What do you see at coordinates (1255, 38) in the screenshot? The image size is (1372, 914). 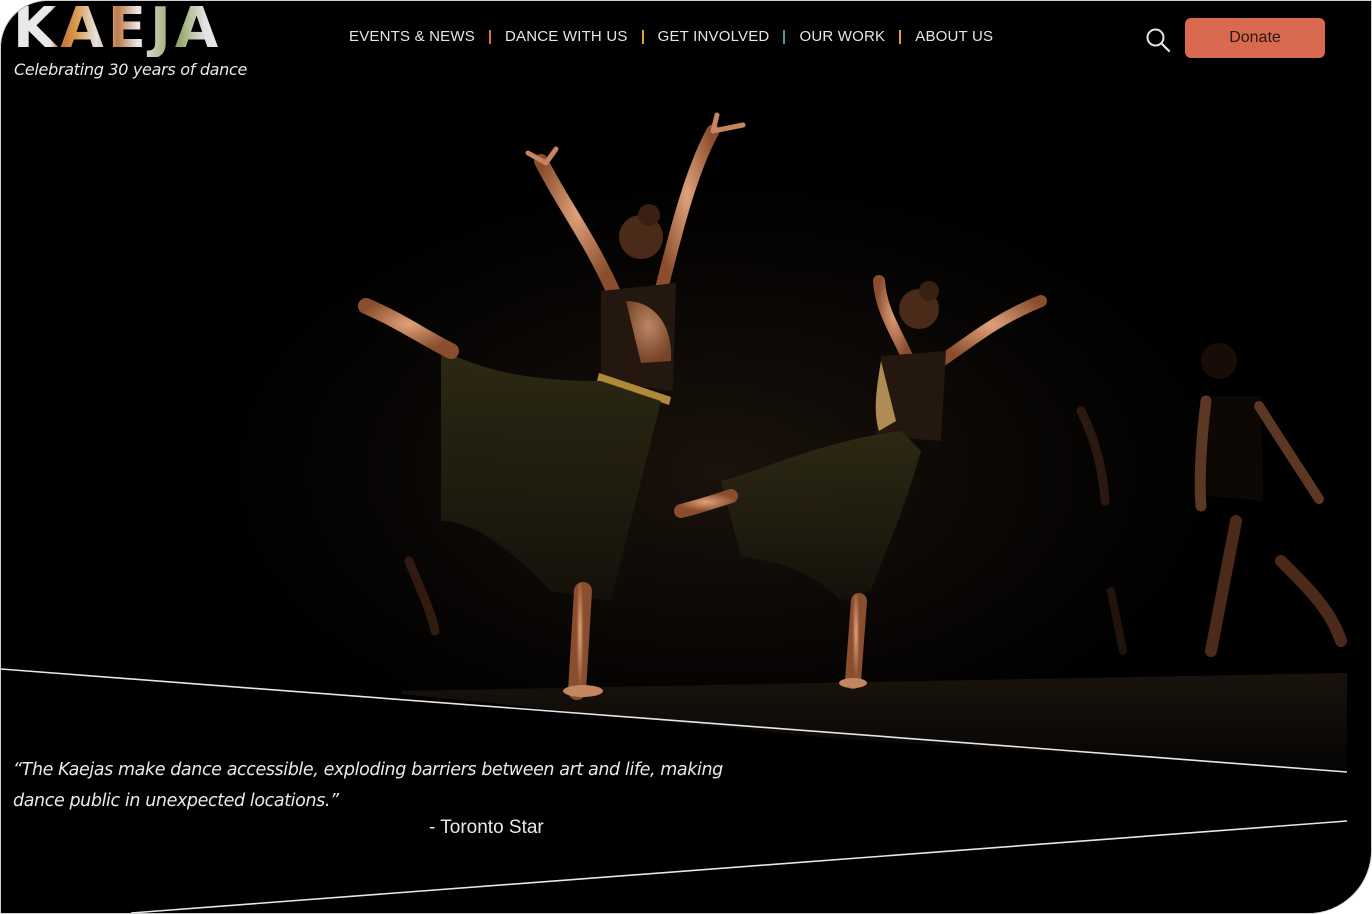 I see `donate-button: Donate` at bounding box center [1255, 38].